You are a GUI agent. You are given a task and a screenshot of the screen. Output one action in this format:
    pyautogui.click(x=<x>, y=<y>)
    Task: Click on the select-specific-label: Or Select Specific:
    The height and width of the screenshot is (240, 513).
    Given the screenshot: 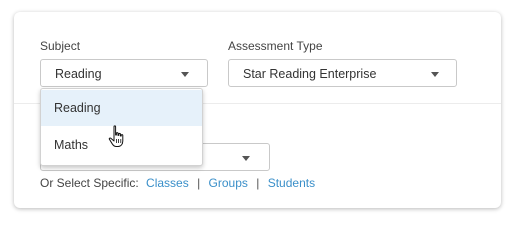 What is the action you would take?
    pyautogui.click(x=89, y=183)
    